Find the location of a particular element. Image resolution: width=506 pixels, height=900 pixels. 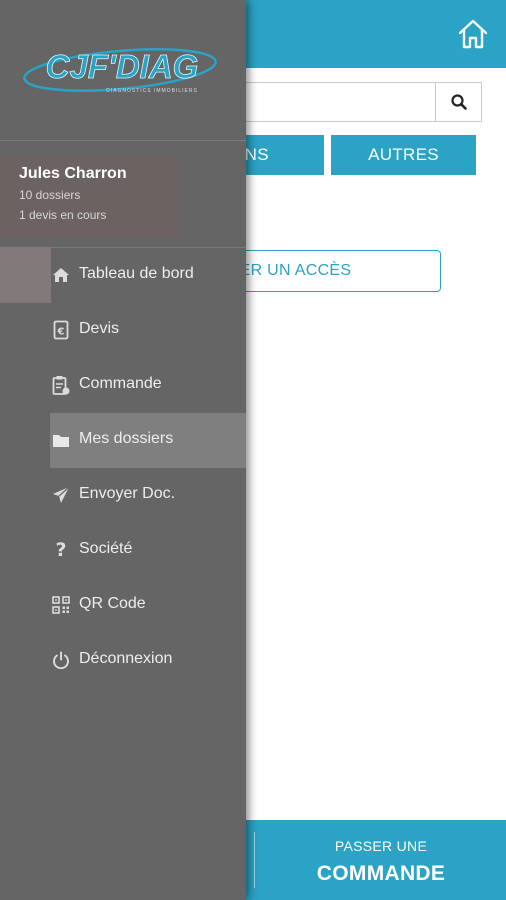

menu-item-tableau-de-bord: Tableau de bord is located at coordinates (148, 275).